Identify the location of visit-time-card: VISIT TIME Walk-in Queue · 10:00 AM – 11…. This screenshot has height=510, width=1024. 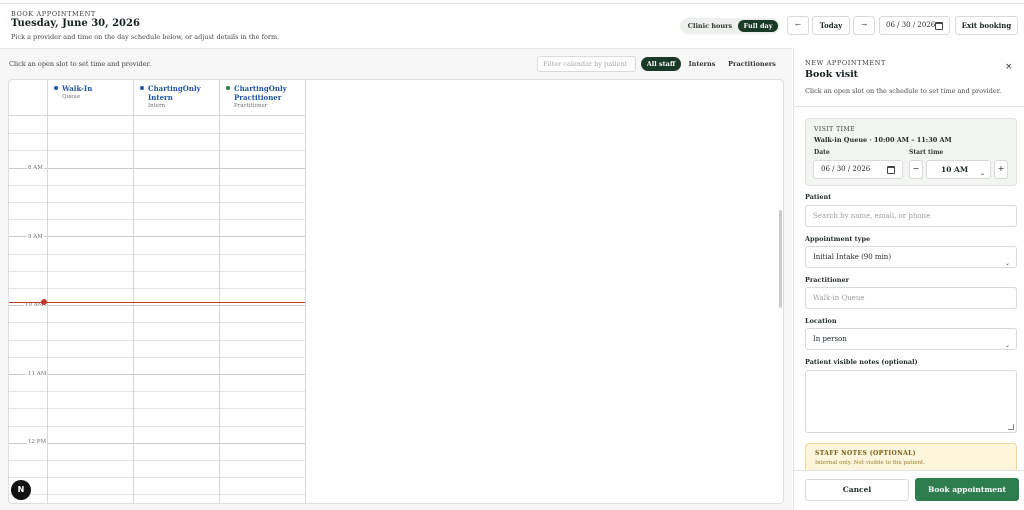
(911, 152).